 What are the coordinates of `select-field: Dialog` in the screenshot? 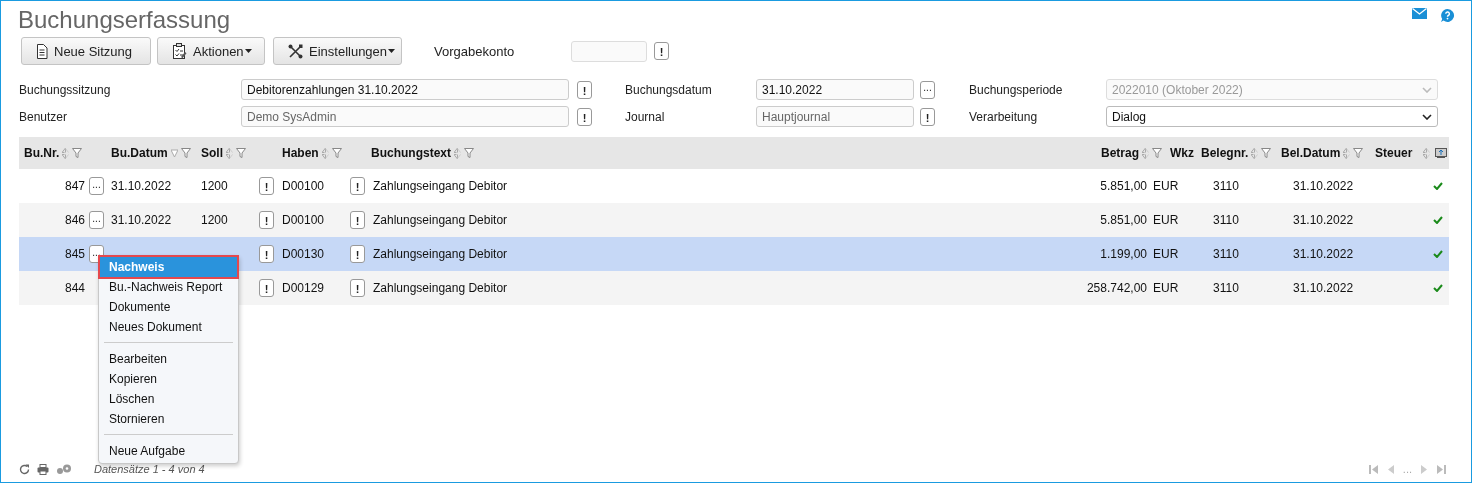 It's located at (1272, 116).